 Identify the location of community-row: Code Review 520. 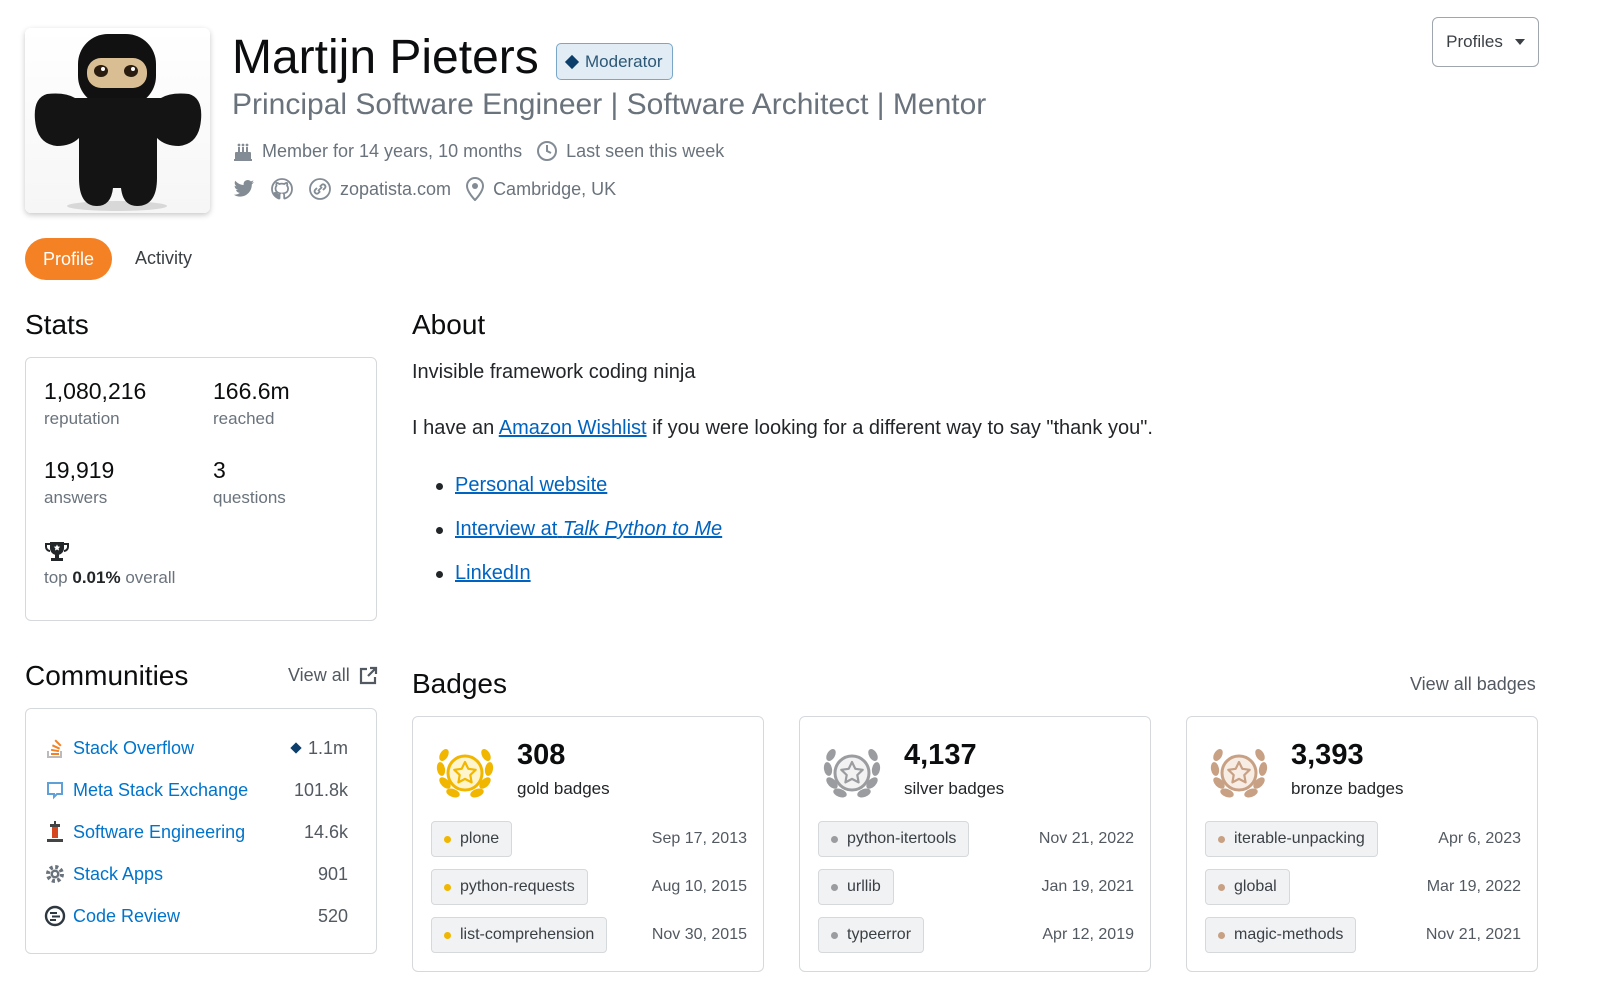
(196, 916).